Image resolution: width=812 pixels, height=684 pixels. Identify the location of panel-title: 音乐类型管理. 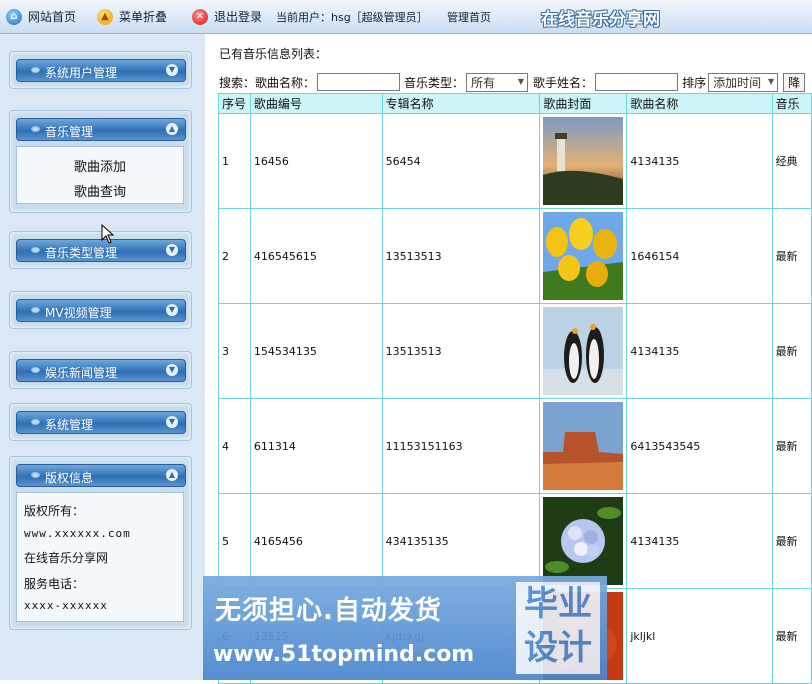
(81, 253).